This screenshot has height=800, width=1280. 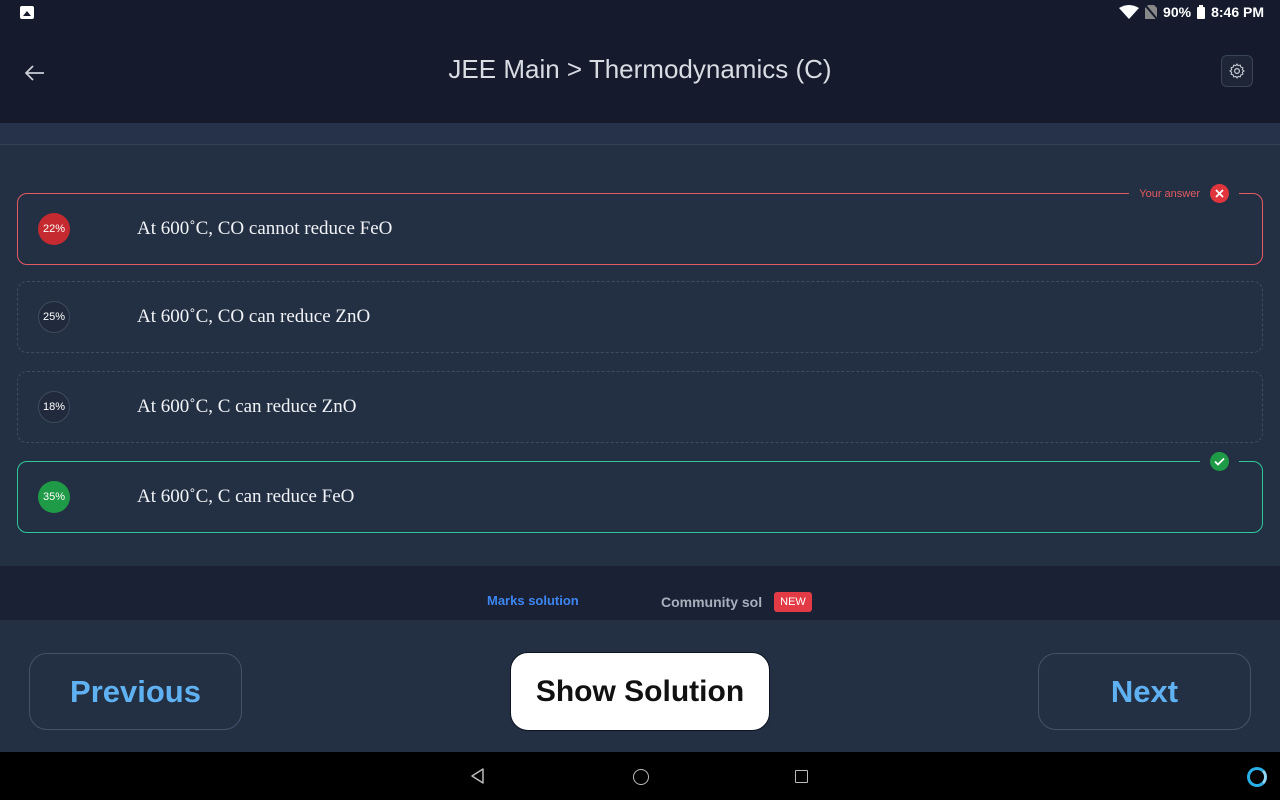 I want to click on option-percent: 25%, so click(x=54, y=317).